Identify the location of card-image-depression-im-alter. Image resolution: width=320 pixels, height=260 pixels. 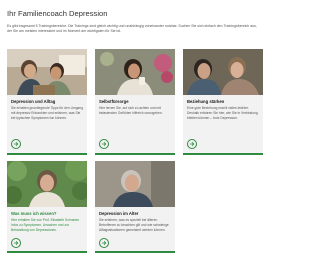
(135, 184).